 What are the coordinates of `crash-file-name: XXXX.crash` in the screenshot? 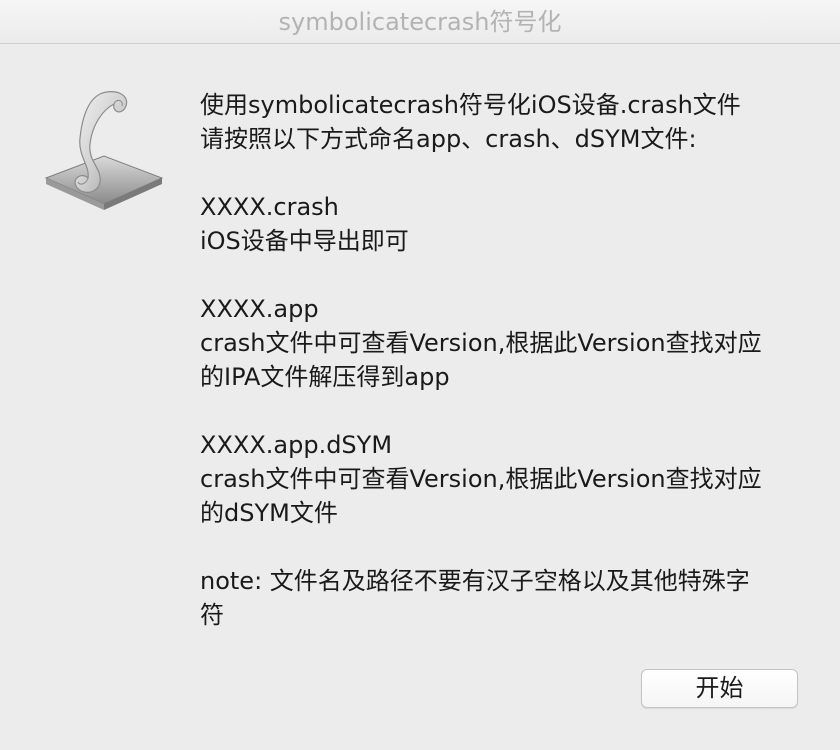 It's located at (269, 207).